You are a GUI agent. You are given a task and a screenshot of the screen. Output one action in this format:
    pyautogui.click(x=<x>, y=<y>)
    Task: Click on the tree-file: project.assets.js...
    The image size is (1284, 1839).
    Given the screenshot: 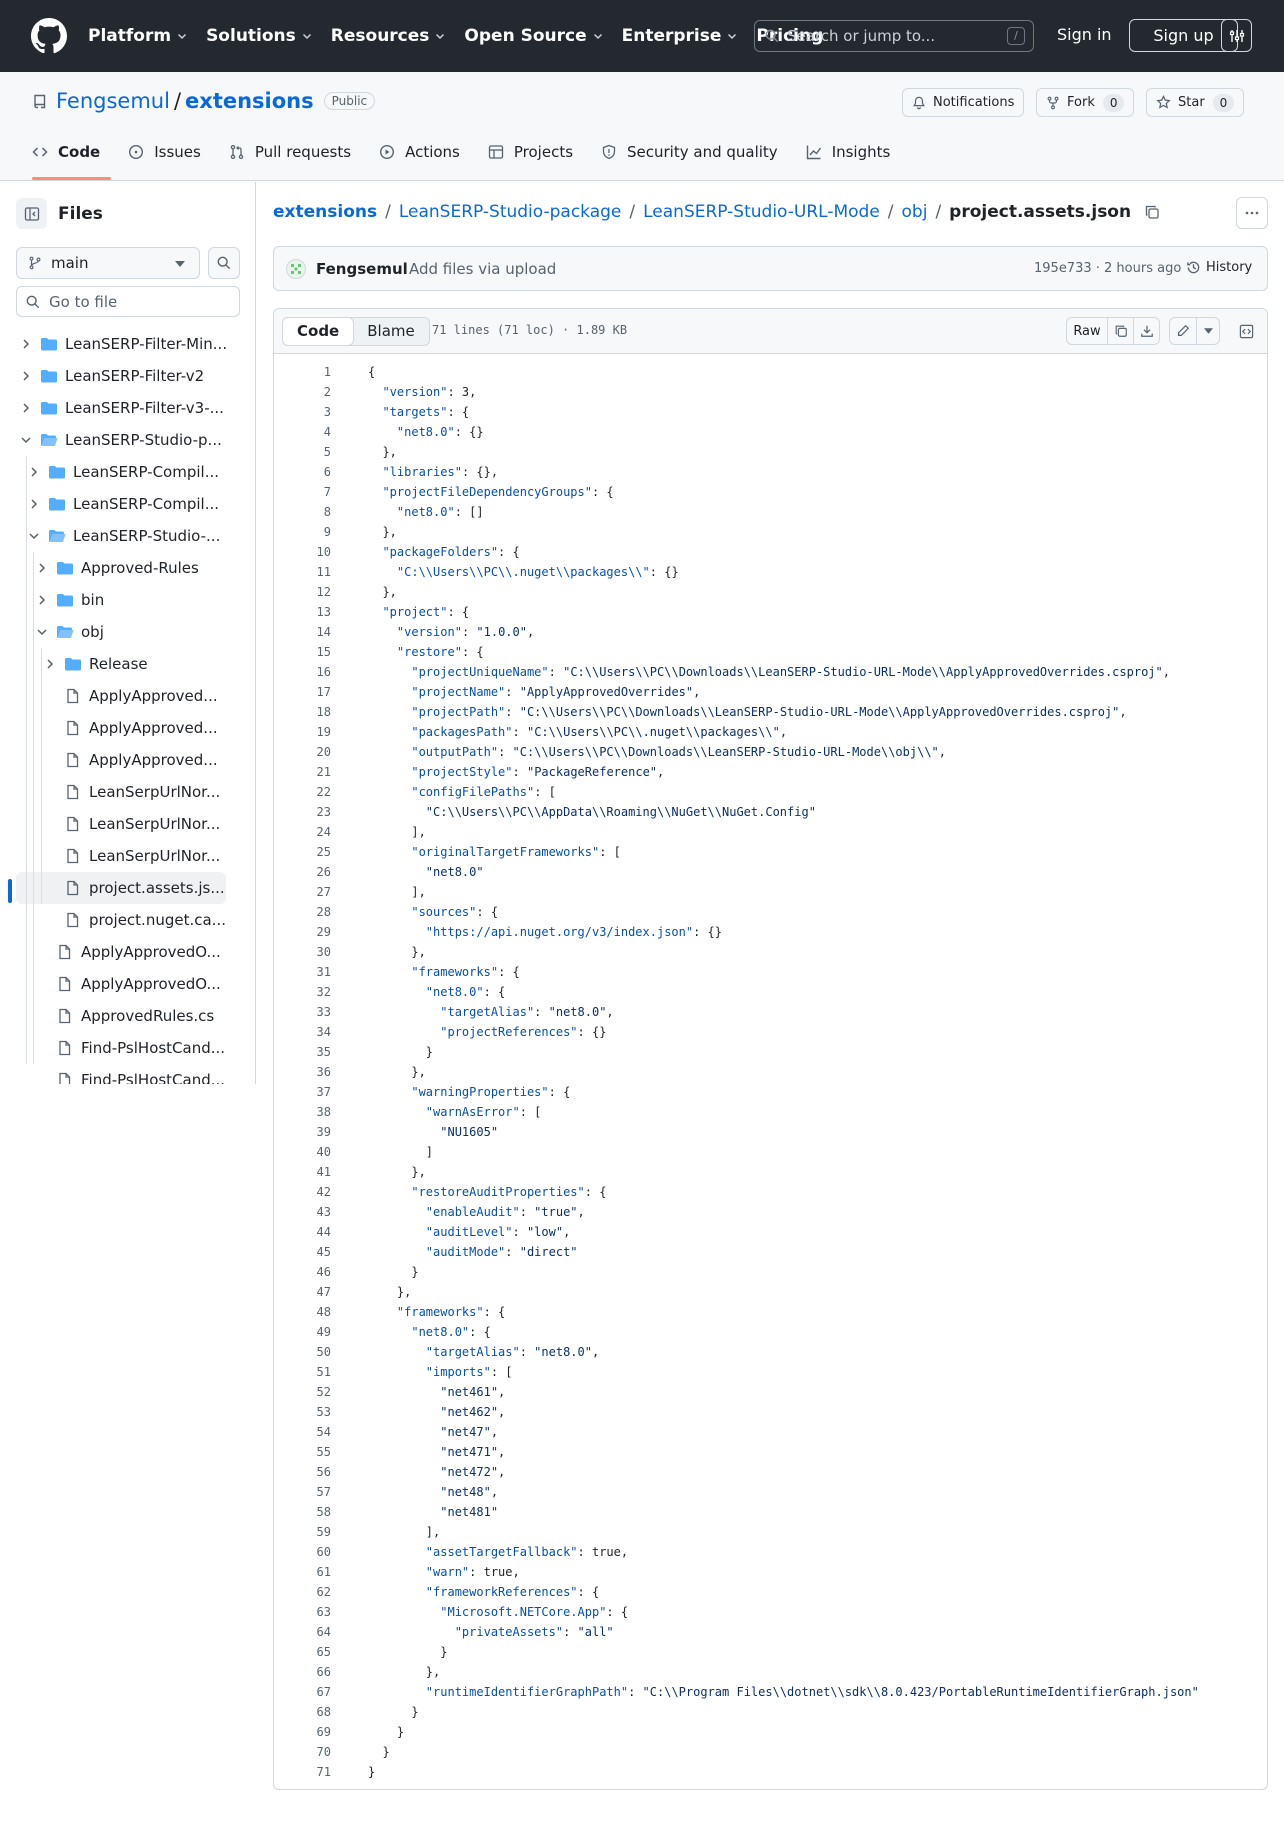 What is the action you would take?
    pyautogui.click(x=121, y=888)
    